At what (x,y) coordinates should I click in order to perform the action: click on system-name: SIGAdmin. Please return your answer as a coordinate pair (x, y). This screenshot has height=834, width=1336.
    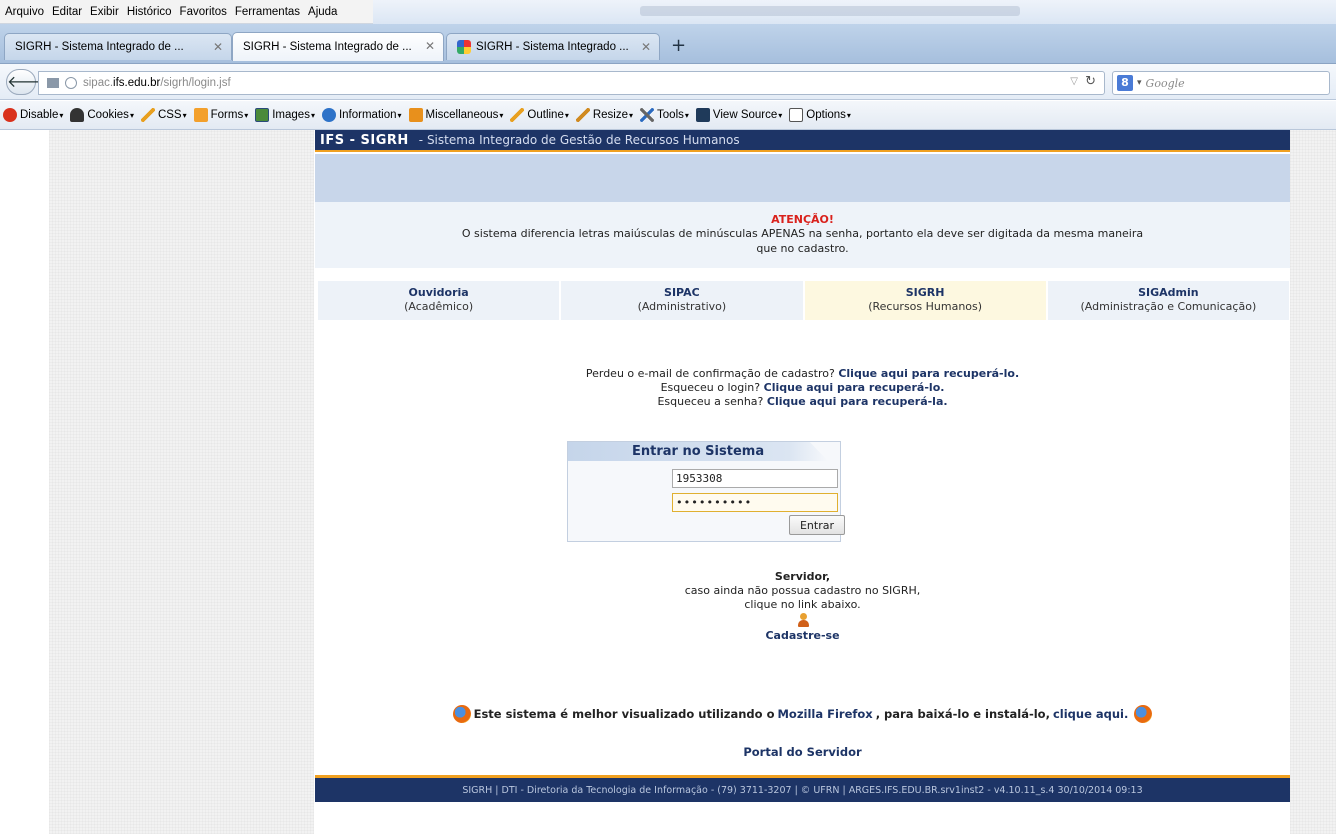
    Looking at the image, I should click on (1168, 292).